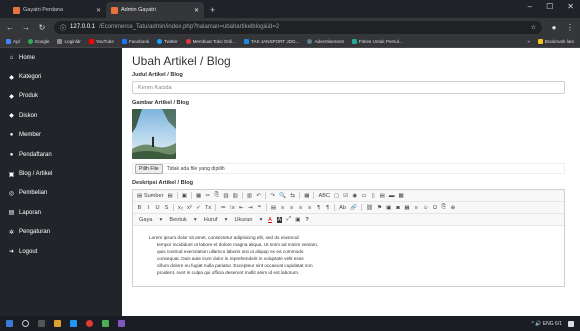 This screenshot has height=331, width=580. What do you see at coordinates (57, 323) in the screenshot?
I see `file-explorer-icon` at bounding box center [57, 323].